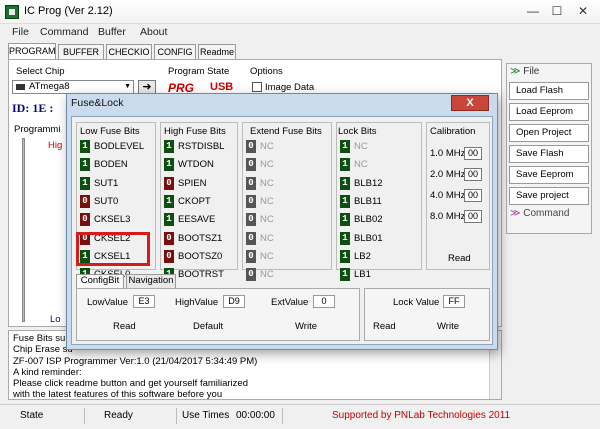  Describe the element at coordinates (357, 131) in the screenshot. I see `lock-bits-heading: Lock Bits` at that location.